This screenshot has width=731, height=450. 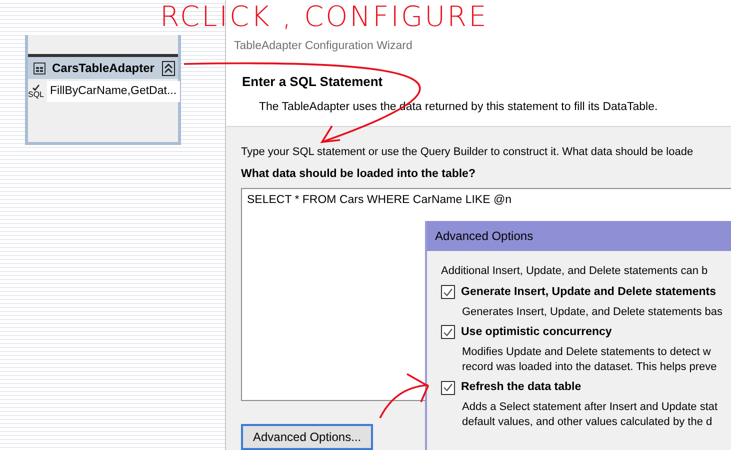 I want to click on table-adapter-icon, so click(x=39, y=68).